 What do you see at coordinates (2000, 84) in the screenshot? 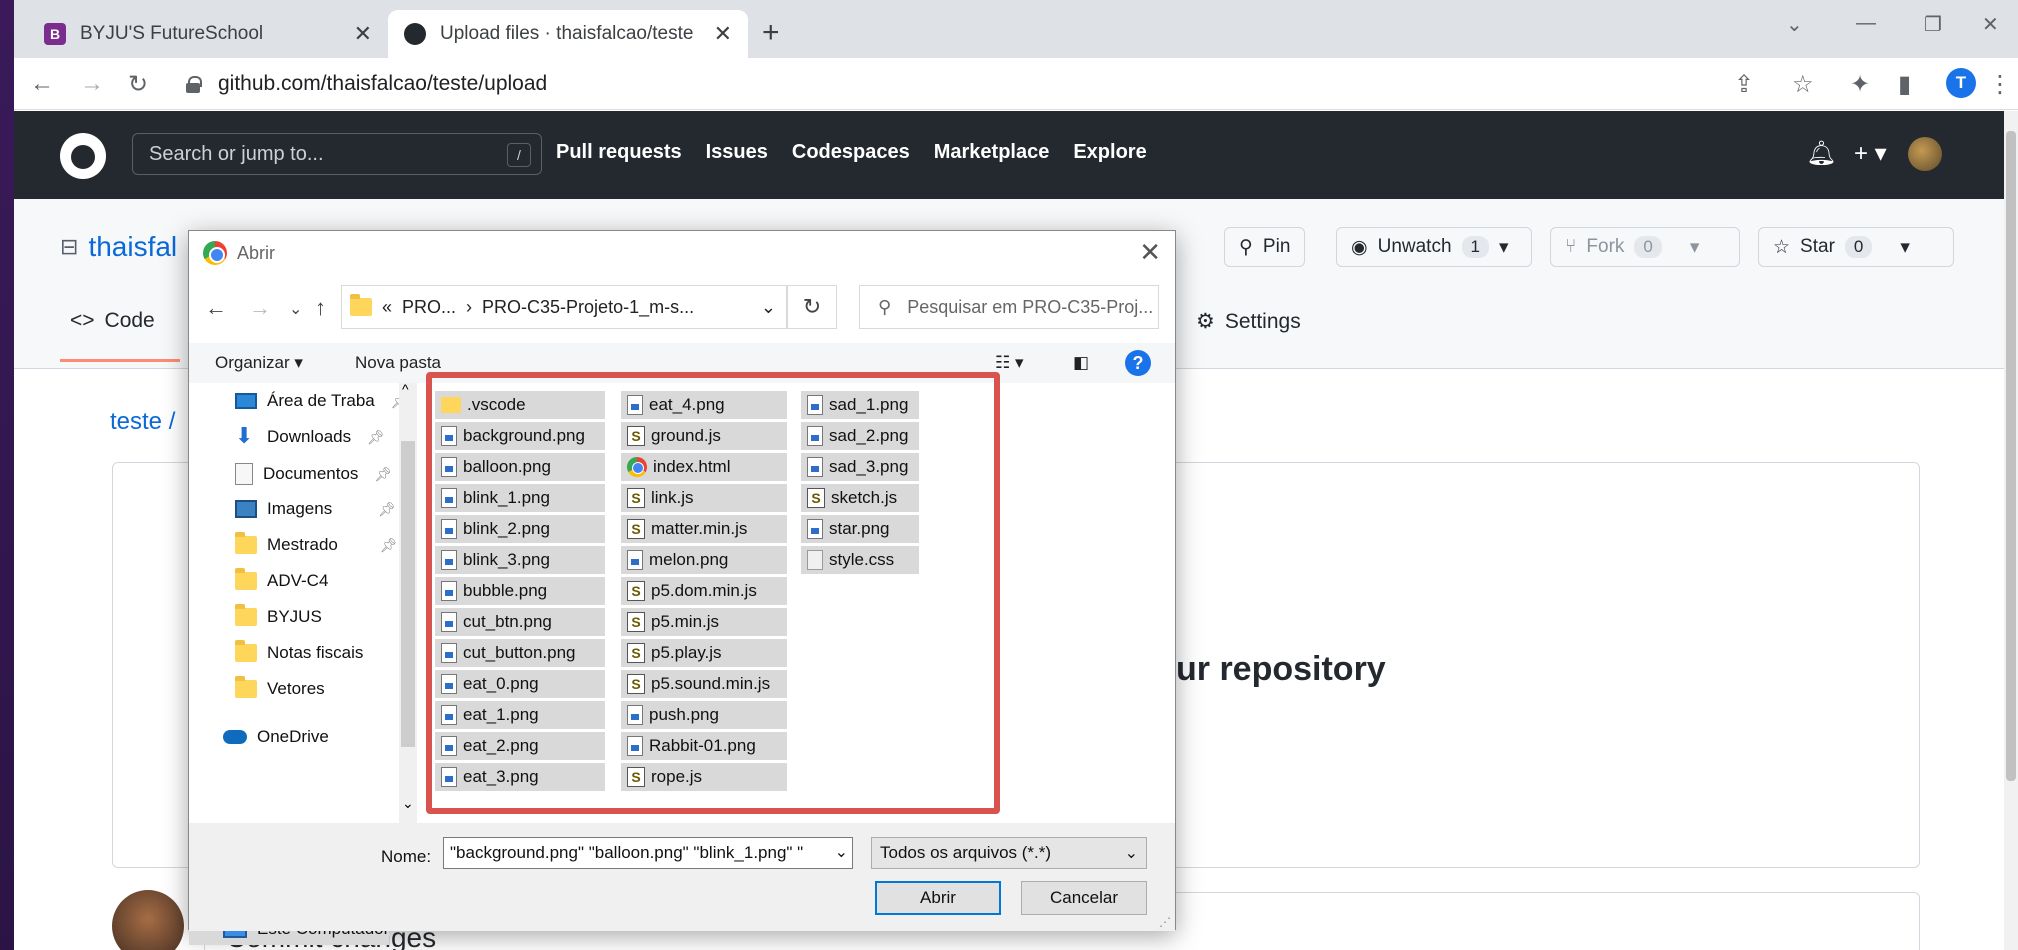
I see `menu-kebab-icon: ⋮` at bounding box center [2000, 84].